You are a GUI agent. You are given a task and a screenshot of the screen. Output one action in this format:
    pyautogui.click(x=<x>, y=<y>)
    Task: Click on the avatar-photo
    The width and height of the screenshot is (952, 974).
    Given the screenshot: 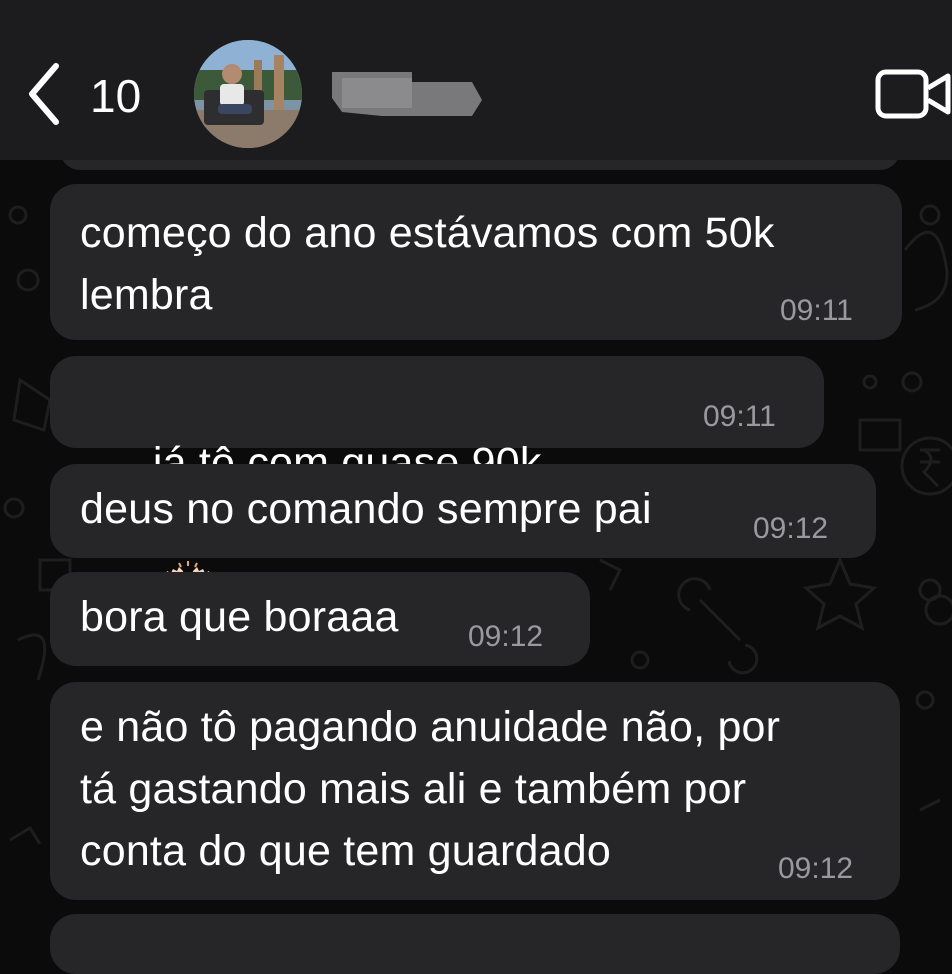 What is the action you would take?
    pyautogui.click(x=248, y=94)
    